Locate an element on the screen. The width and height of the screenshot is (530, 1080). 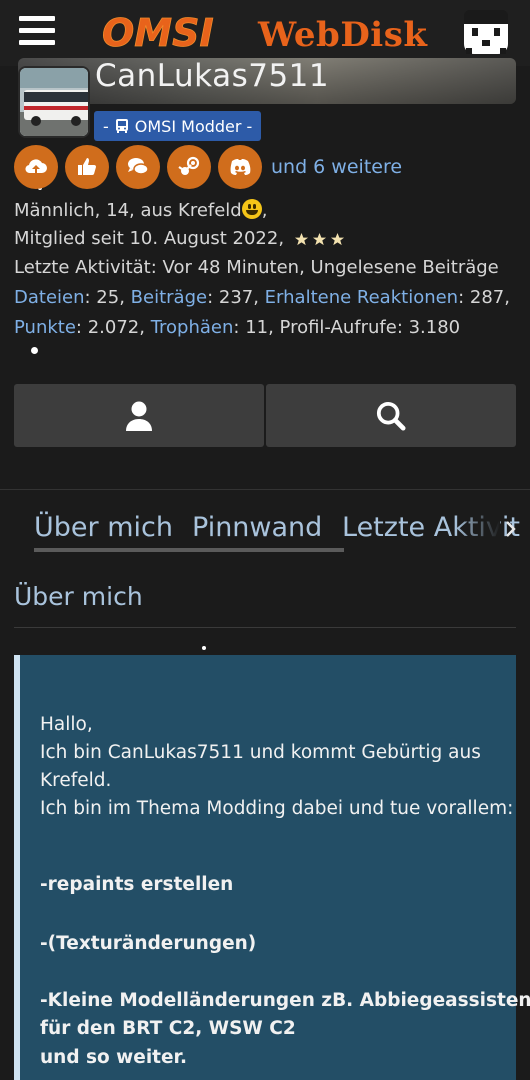
svg-text: OMSI is located at coordinates (158, 33).